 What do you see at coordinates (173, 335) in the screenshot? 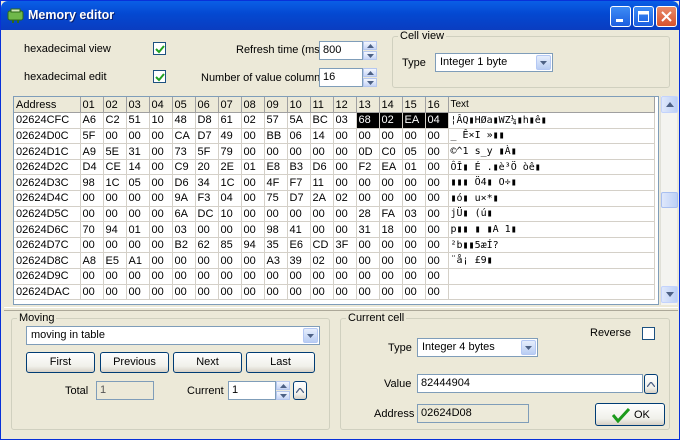
I see `moving-mode-select: moving in table` at bounding box center [173, 335].